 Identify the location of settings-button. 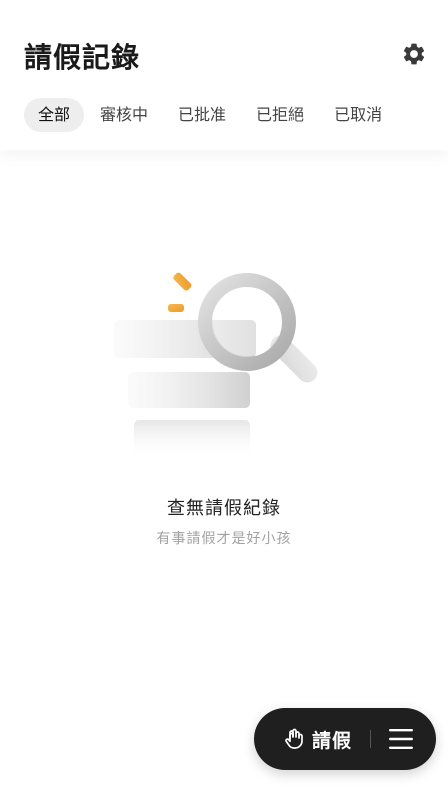
(414, 54).